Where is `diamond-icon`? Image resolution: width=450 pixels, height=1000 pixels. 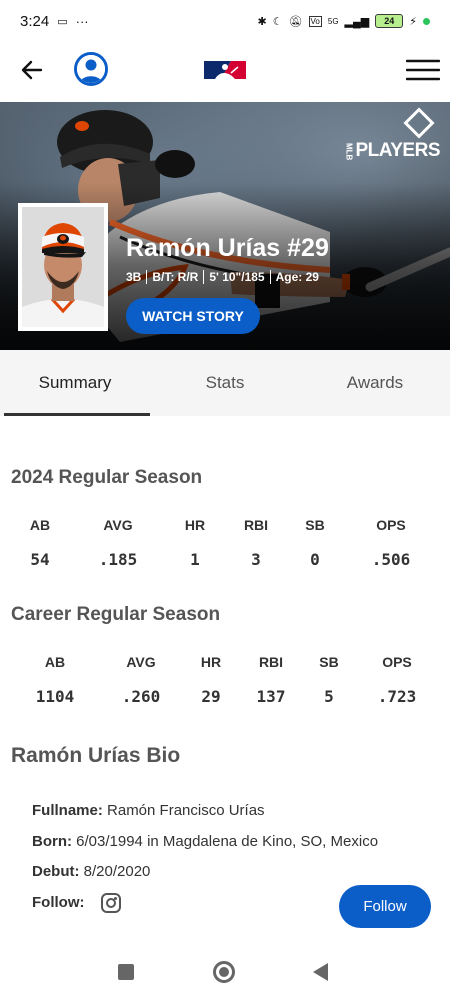
diamond-icon is located at coordinates (419, 123).